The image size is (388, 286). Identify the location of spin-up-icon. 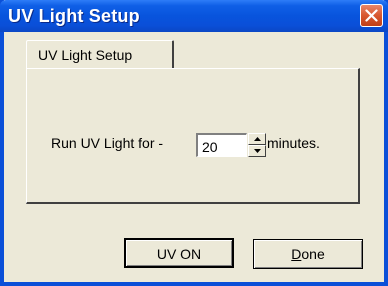
(257, 139).